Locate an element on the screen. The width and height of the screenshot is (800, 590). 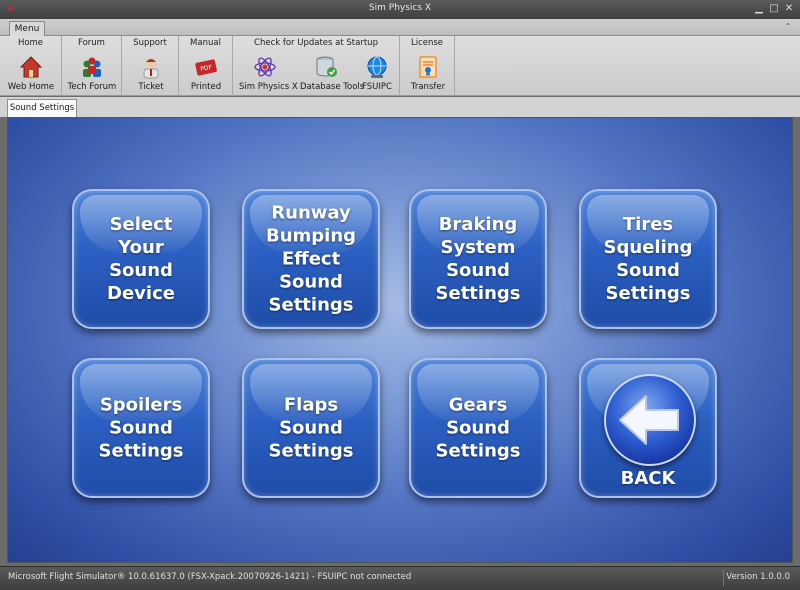
tires-squeling-sound-button: Tires Squeling Sound Settings is located at coordinates (648, 259).